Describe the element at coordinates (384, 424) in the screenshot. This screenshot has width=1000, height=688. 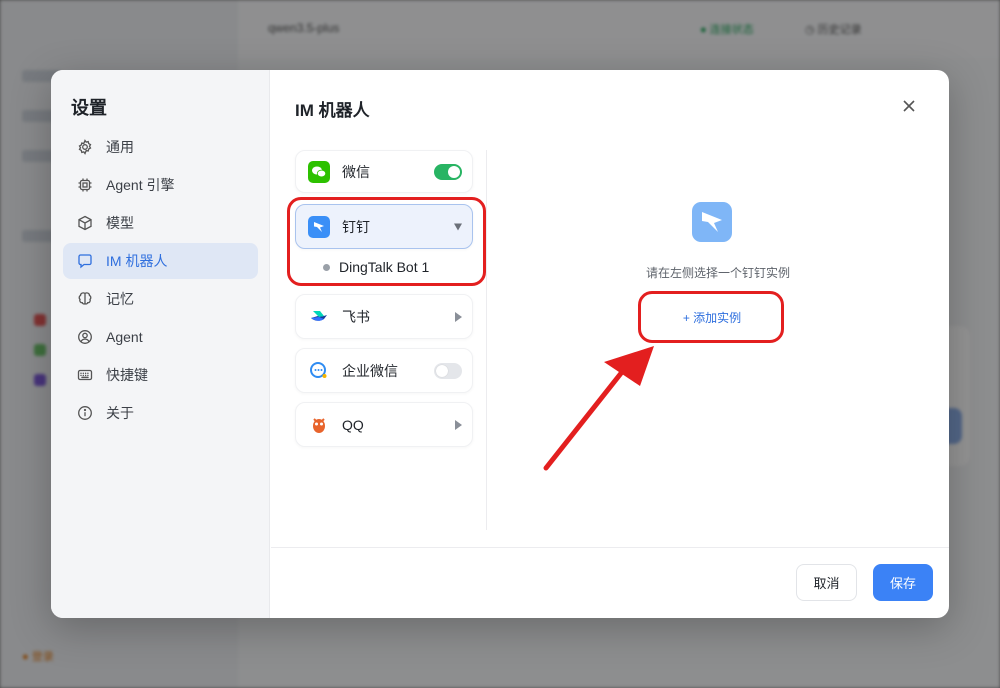
I see `platform-qq: QQ` at that location.